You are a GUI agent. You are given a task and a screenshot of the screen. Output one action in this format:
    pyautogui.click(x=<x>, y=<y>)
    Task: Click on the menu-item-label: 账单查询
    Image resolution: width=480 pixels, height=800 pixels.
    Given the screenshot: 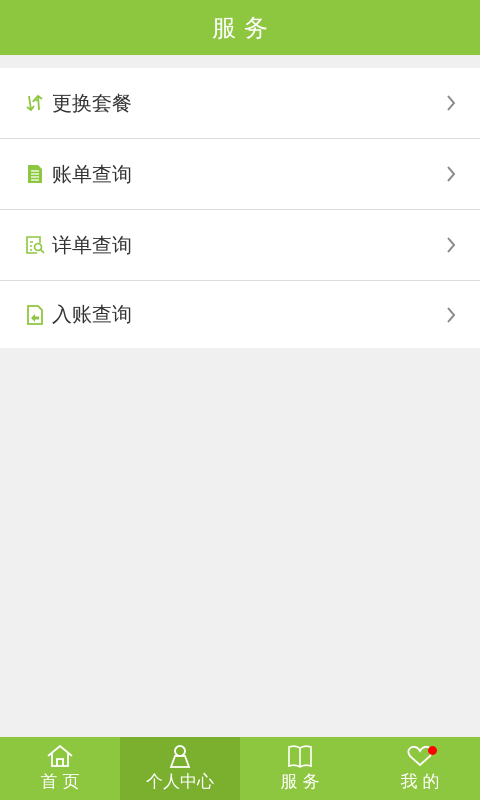 What is the action you would take?
    pyautogui.click(x=92, y=174)
    